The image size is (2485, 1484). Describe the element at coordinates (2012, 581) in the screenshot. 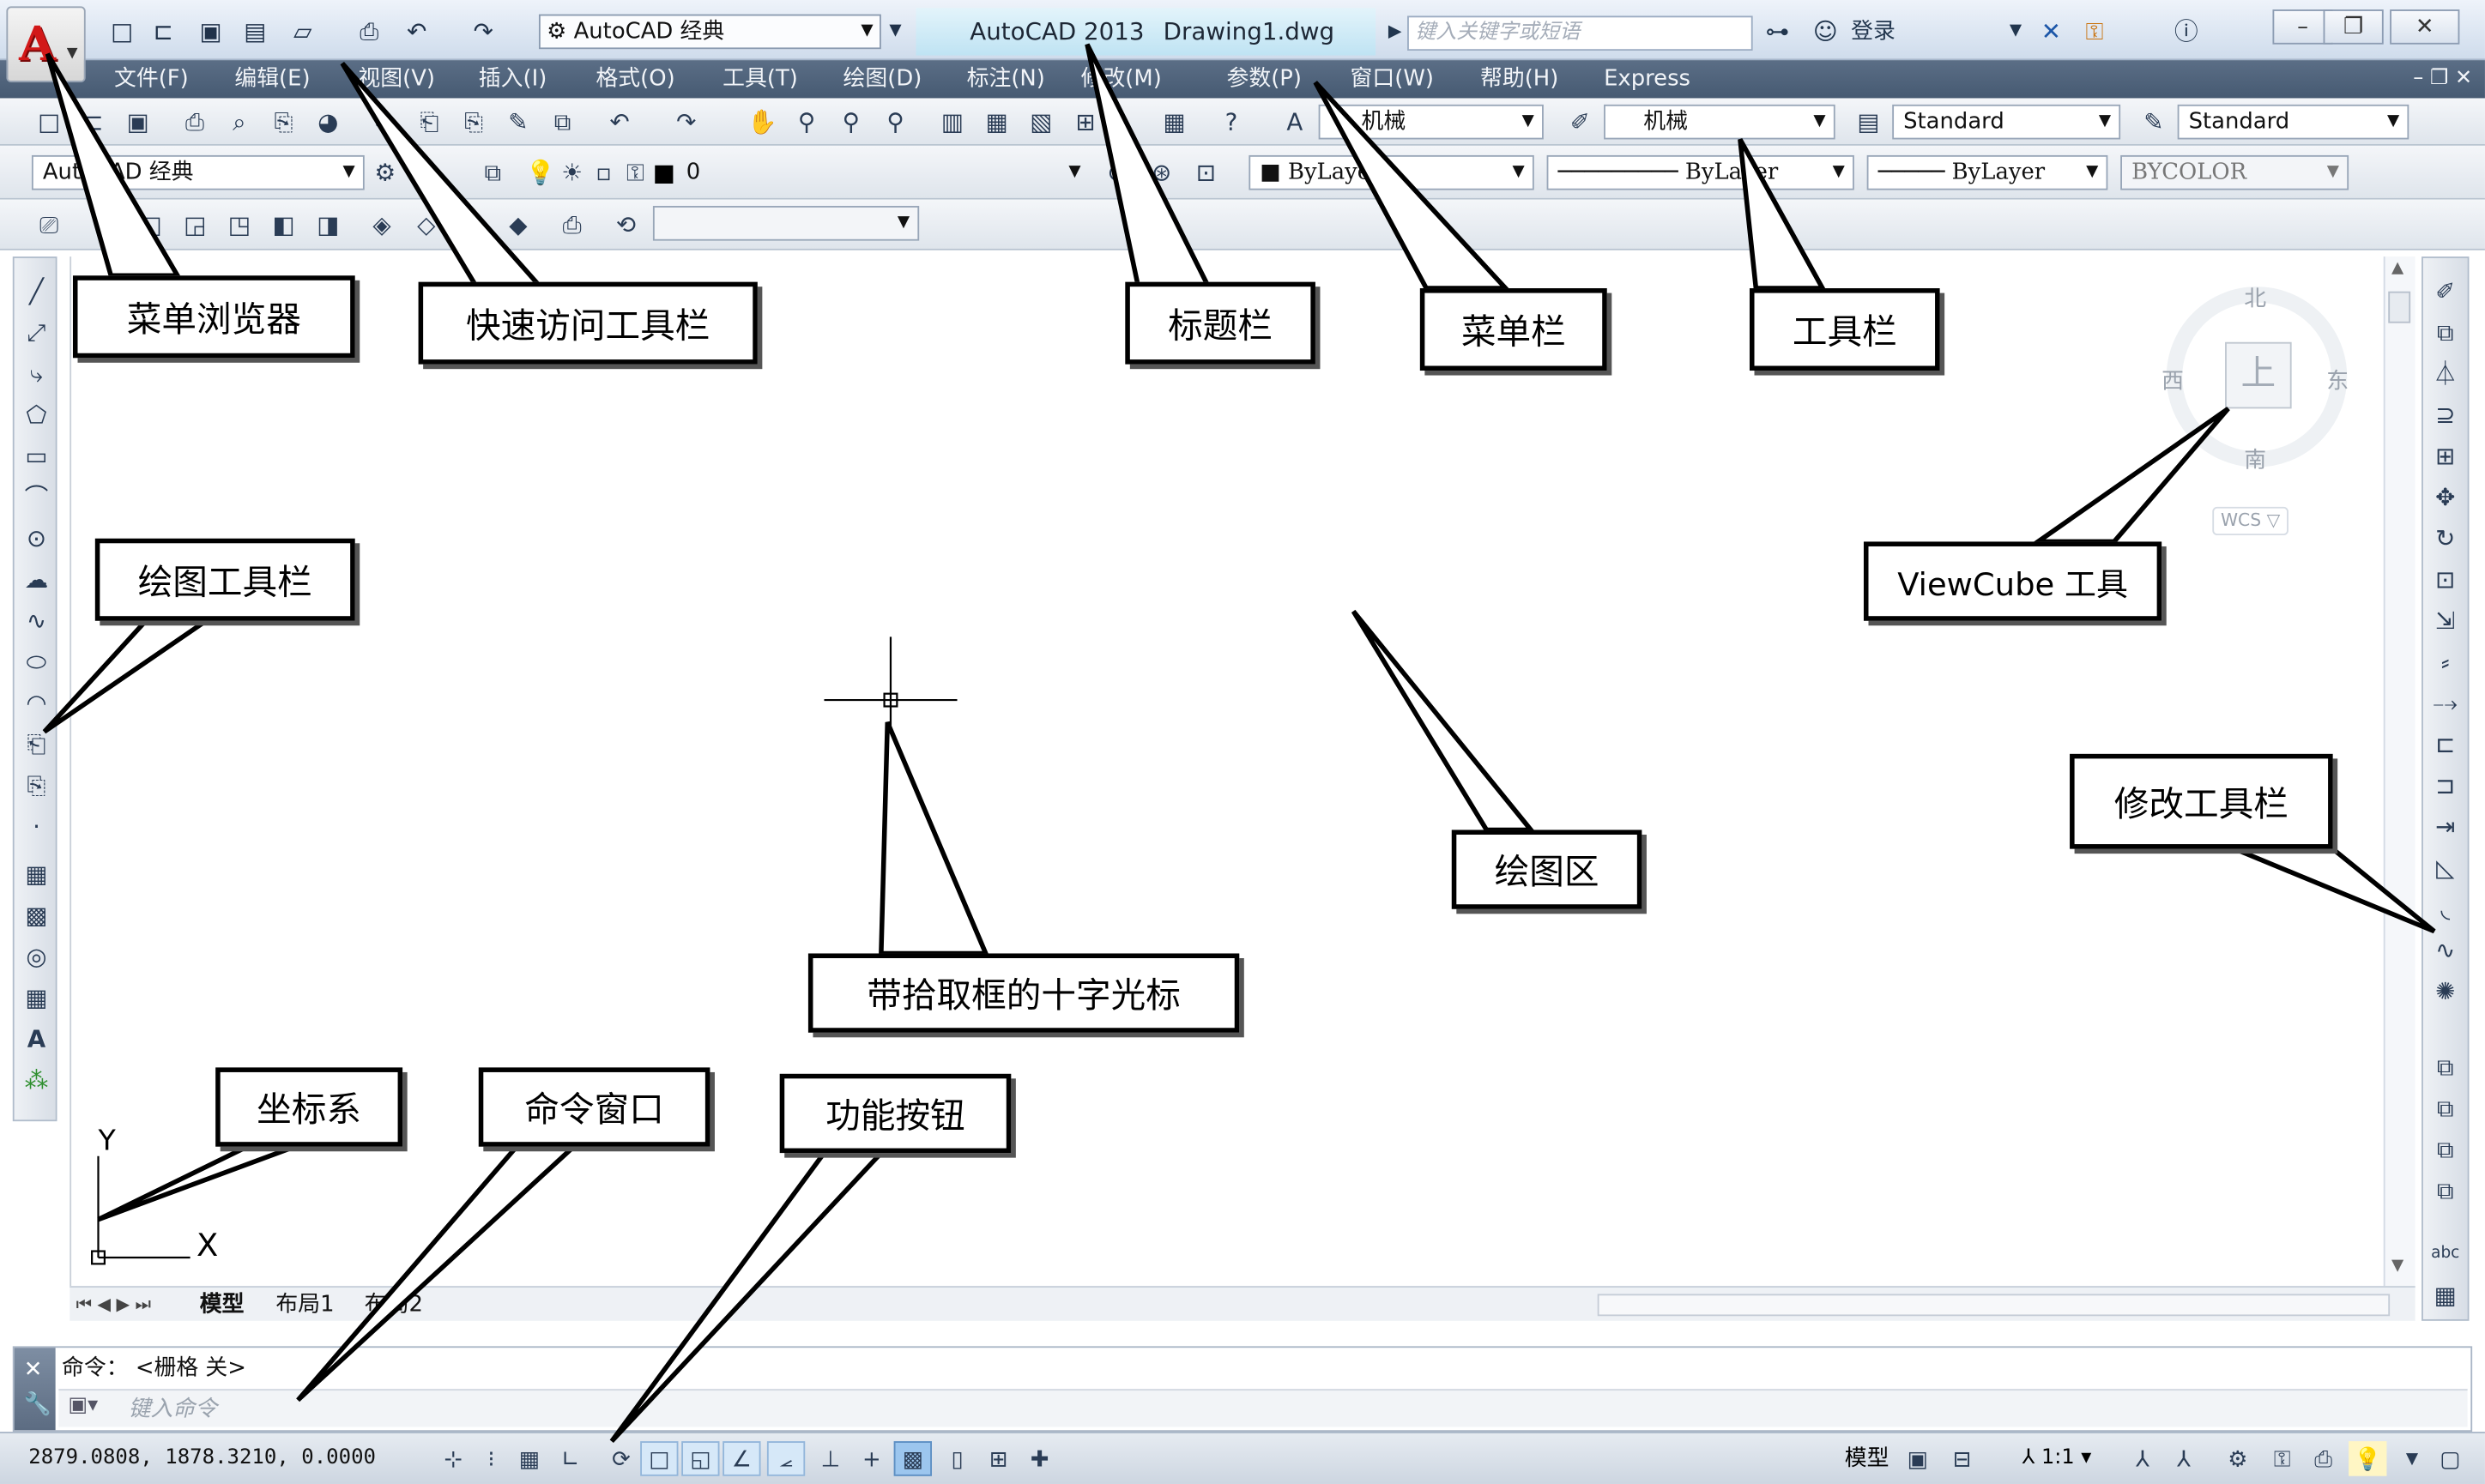

I see `callout-viewcube: ViewCube 工具` at that location.